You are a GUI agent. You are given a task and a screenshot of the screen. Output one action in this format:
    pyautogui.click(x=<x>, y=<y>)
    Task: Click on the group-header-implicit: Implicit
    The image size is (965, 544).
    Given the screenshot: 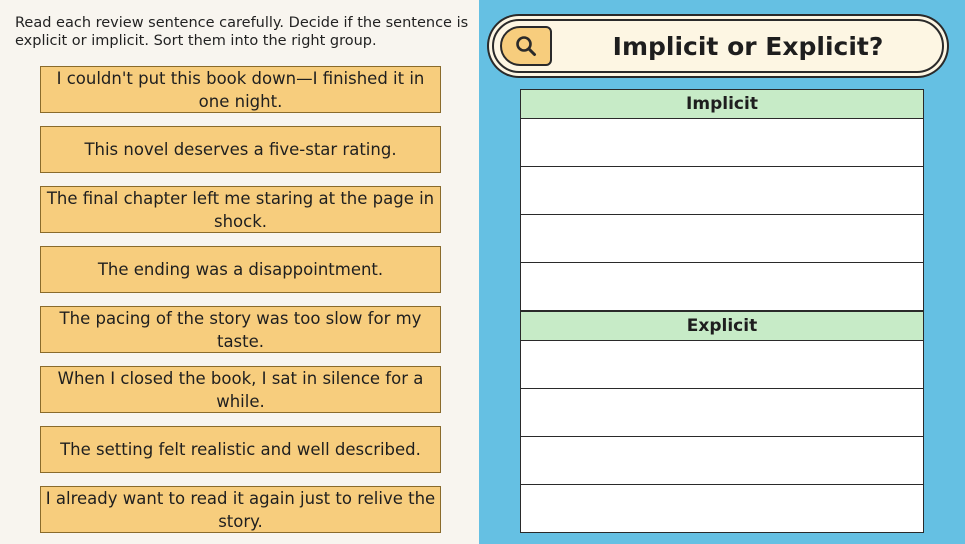 What is the action you would take?
    pyautogui.click(x=722, y=104)
    